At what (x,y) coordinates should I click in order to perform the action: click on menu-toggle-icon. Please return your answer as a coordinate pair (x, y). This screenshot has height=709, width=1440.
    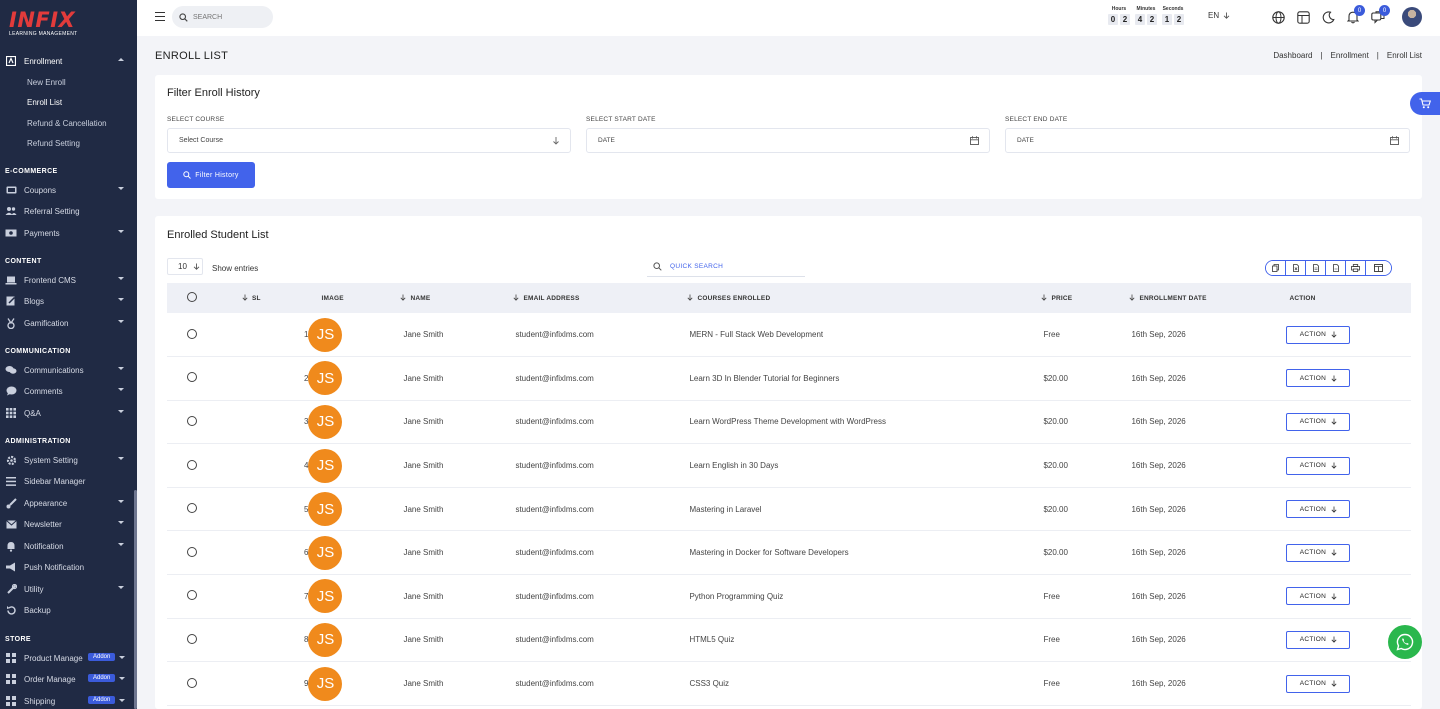
    Looking at the image, I should click on (160, 16).